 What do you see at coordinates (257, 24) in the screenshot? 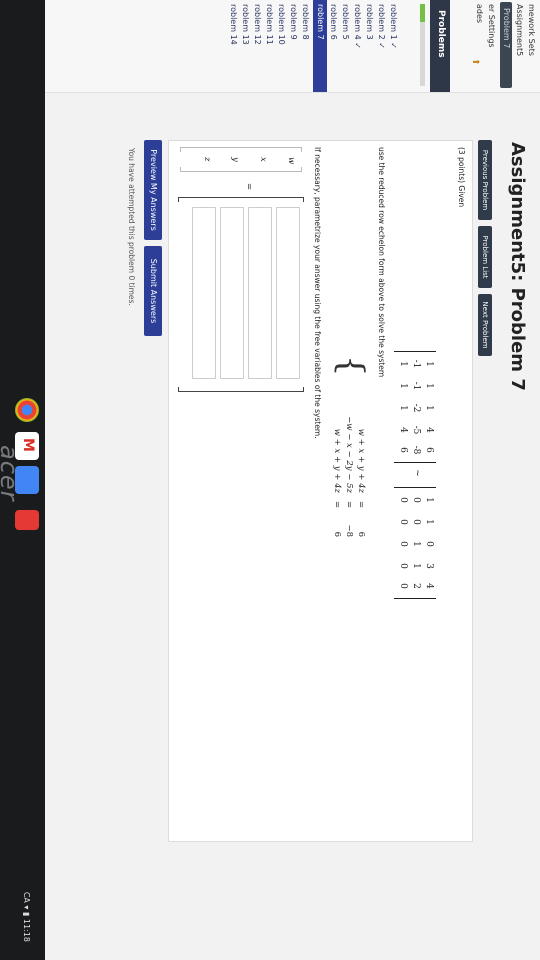
I see `problem-link-12: roblem 12` at bounding box center [257, 24].